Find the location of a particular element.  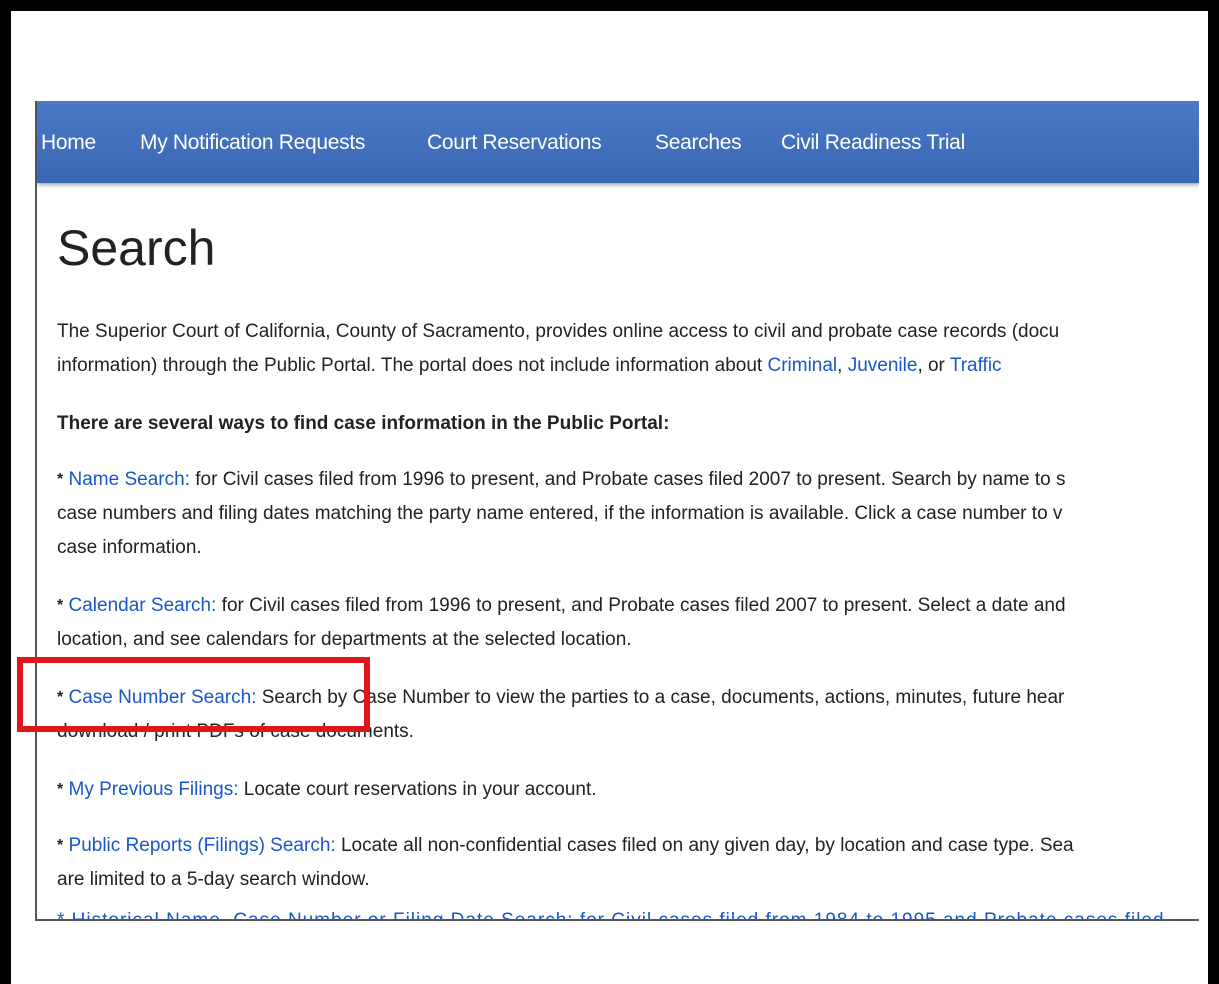

my-previous-filings-link: My Previous Filings: is located at coordinates (154, 789).